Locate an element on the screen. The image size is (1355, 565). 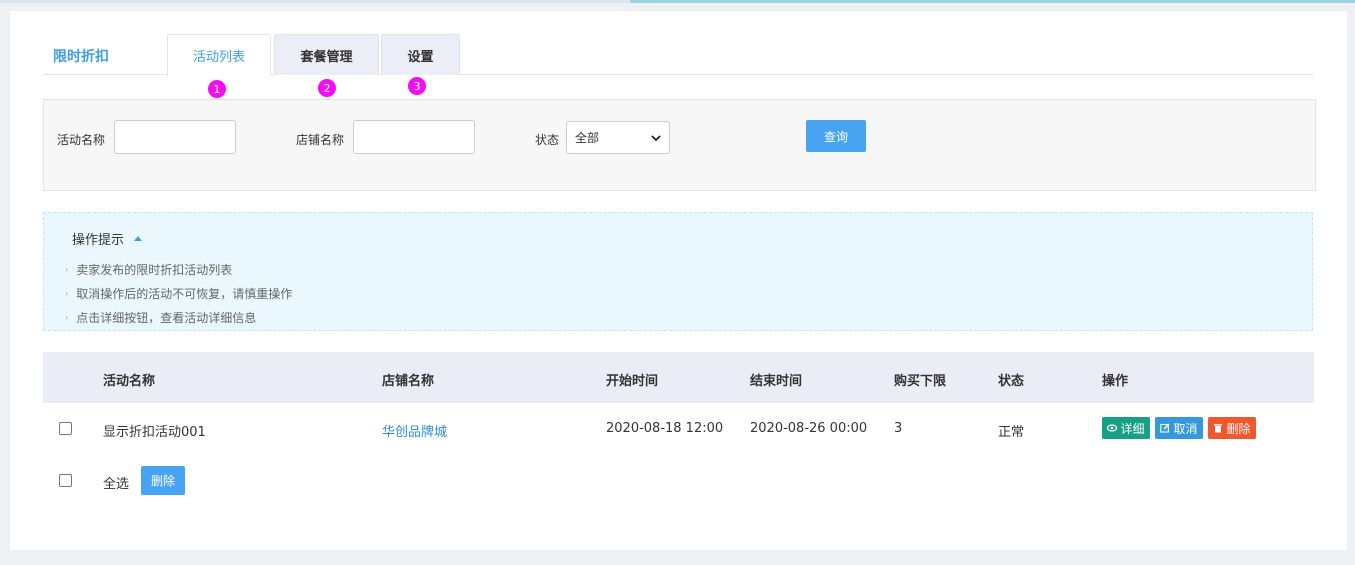
tab-marker-3: 3 is located at coordinates (417, 86).